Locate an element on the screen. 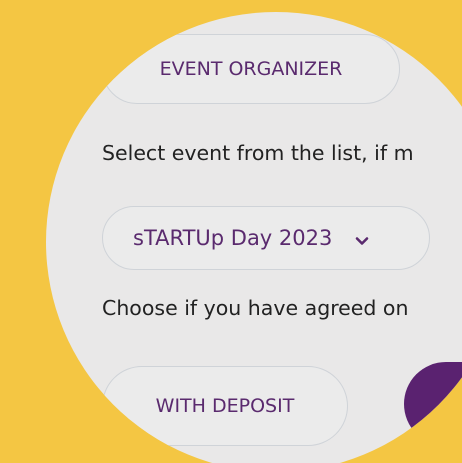 This screenshot has height=463, width=462. with-deposit-button: WITH DEPOSIT is located at coordinates (225, 406).